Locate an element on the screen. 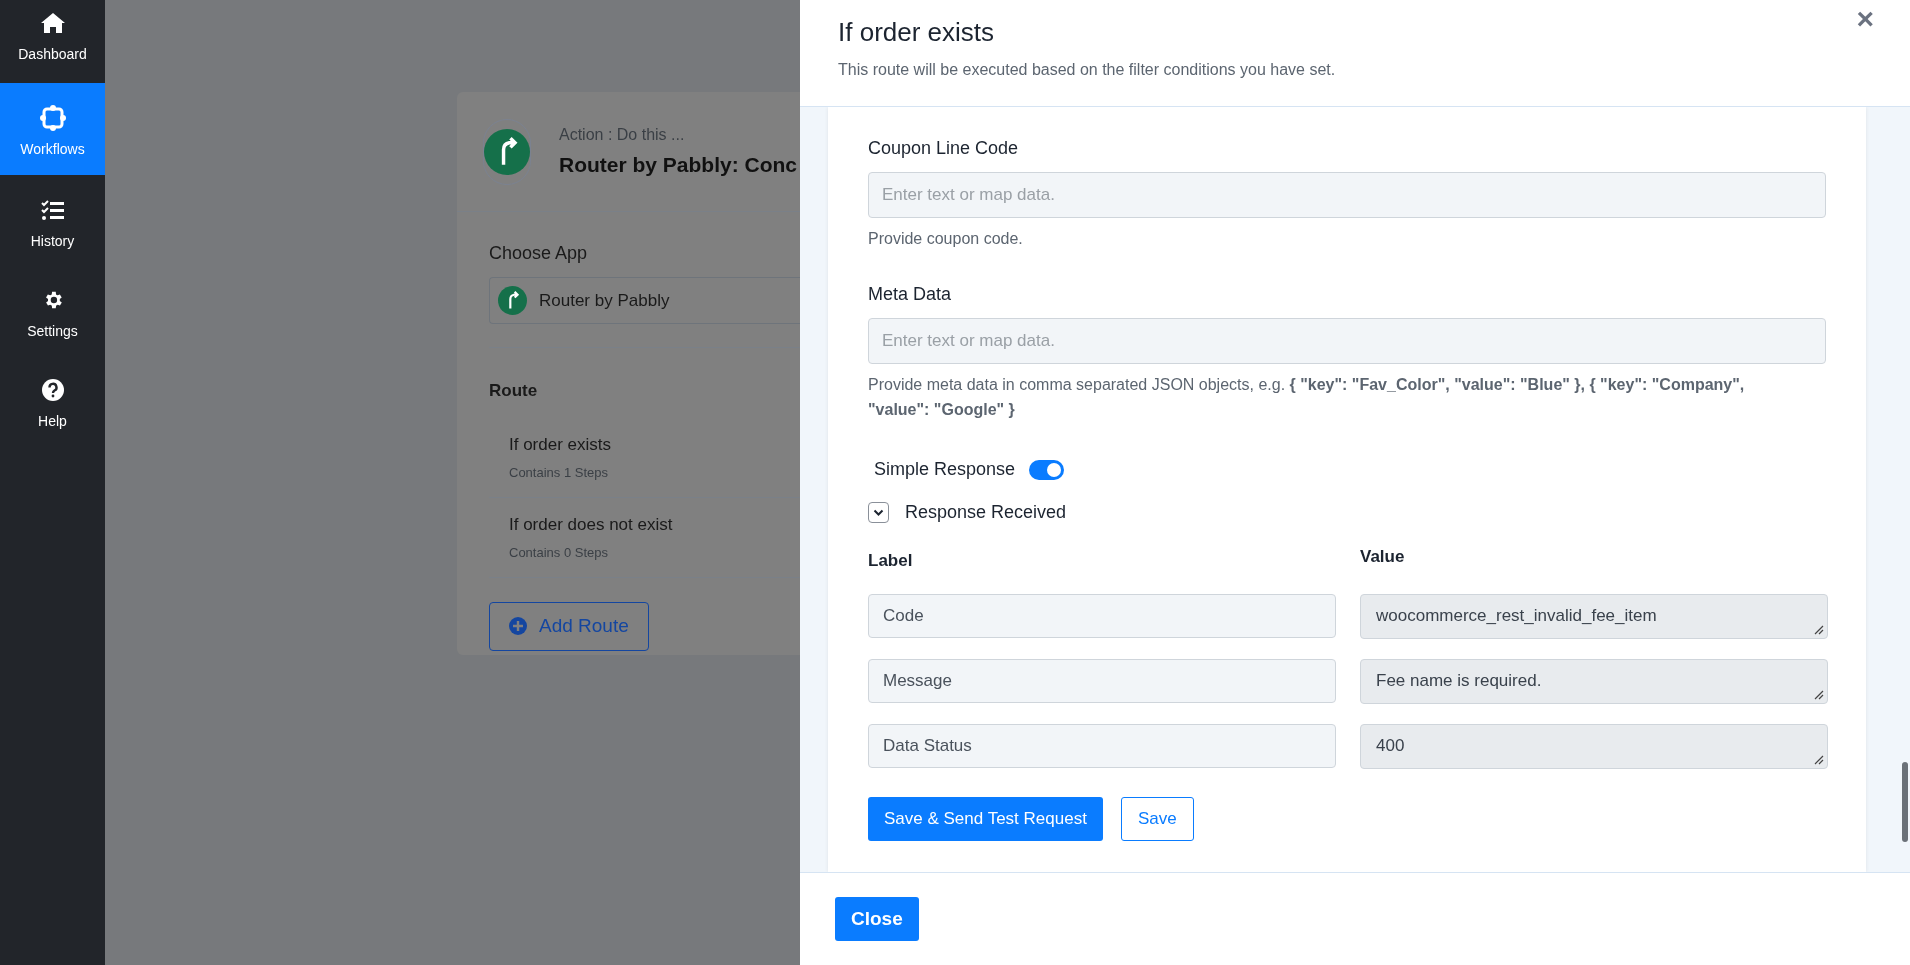 This screenshot has height=965, width=1910. sidebar-item: Workflows is located at coordinates (52, 129).